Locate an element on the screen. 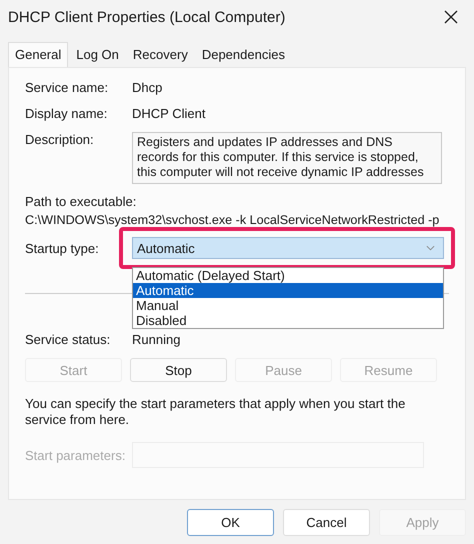 The width and height of the screenshot is (474, 544). description-box: Registers and updates IP addresses and DNS records for this computer. If this service is stopped, this computer will not receive dynamic IP addresses is located at coordinates (287, 158).